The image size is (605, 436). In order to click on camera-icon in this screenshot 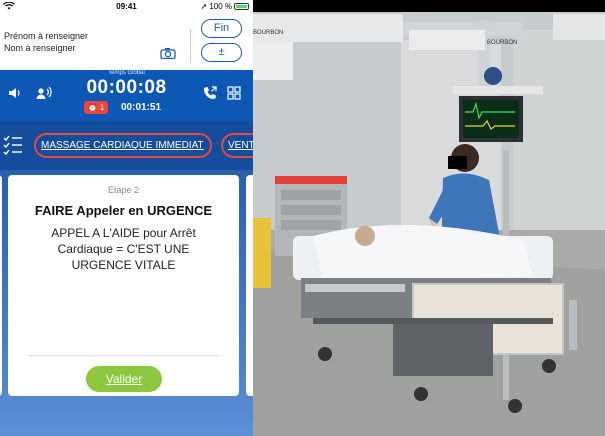, I will do `click(168, 53)`.